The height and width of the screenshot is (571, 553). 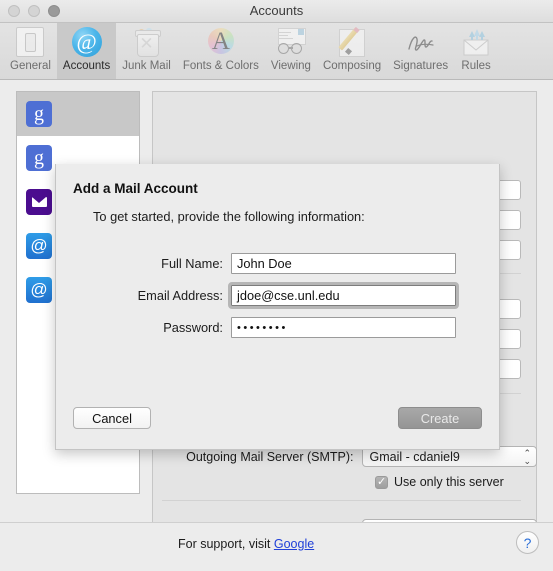 I want to click on support-text: For support, visit Google, so click(x=246, y=544).